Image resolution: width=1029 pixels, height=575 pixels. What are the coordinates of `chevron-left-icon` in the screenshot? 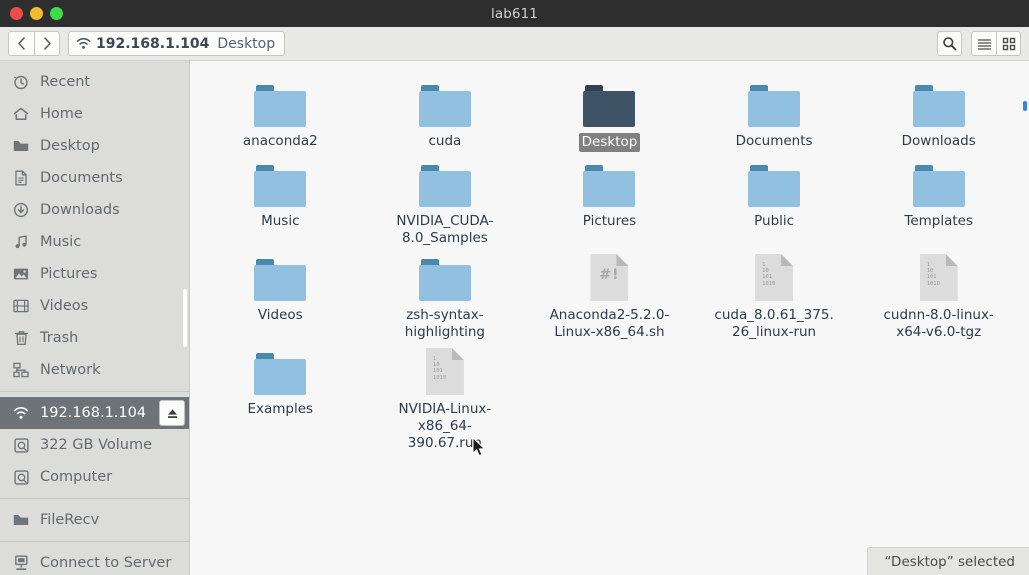 It's located at (21, 43).